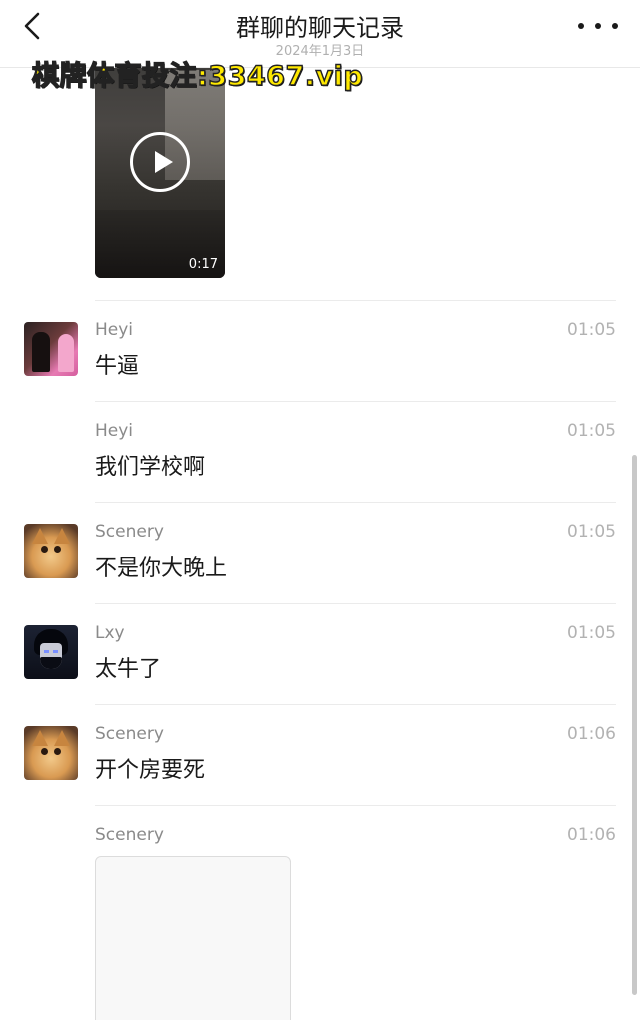 The image size is (640, 1020). I want to click on more-options-button, so click(598, 26).